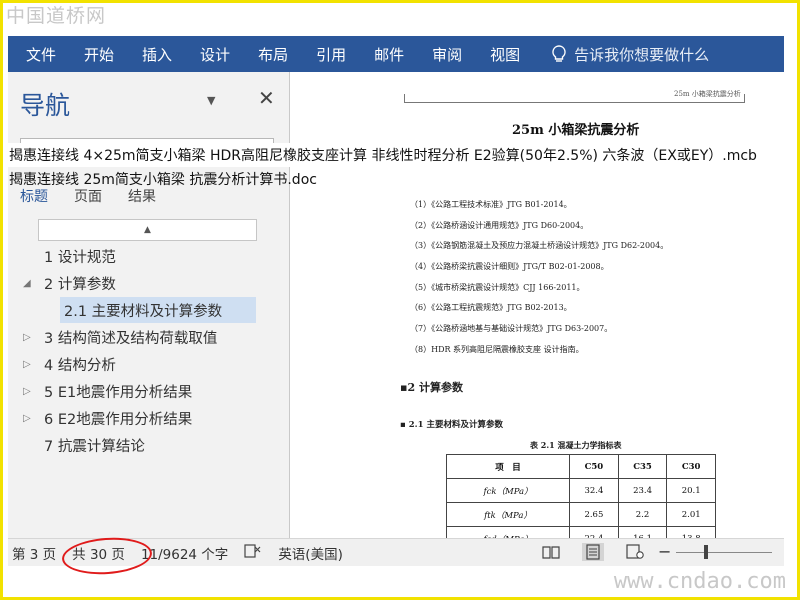  I want to click on tell-me-box: 告诉我你想要做什么, so click(629, 54).